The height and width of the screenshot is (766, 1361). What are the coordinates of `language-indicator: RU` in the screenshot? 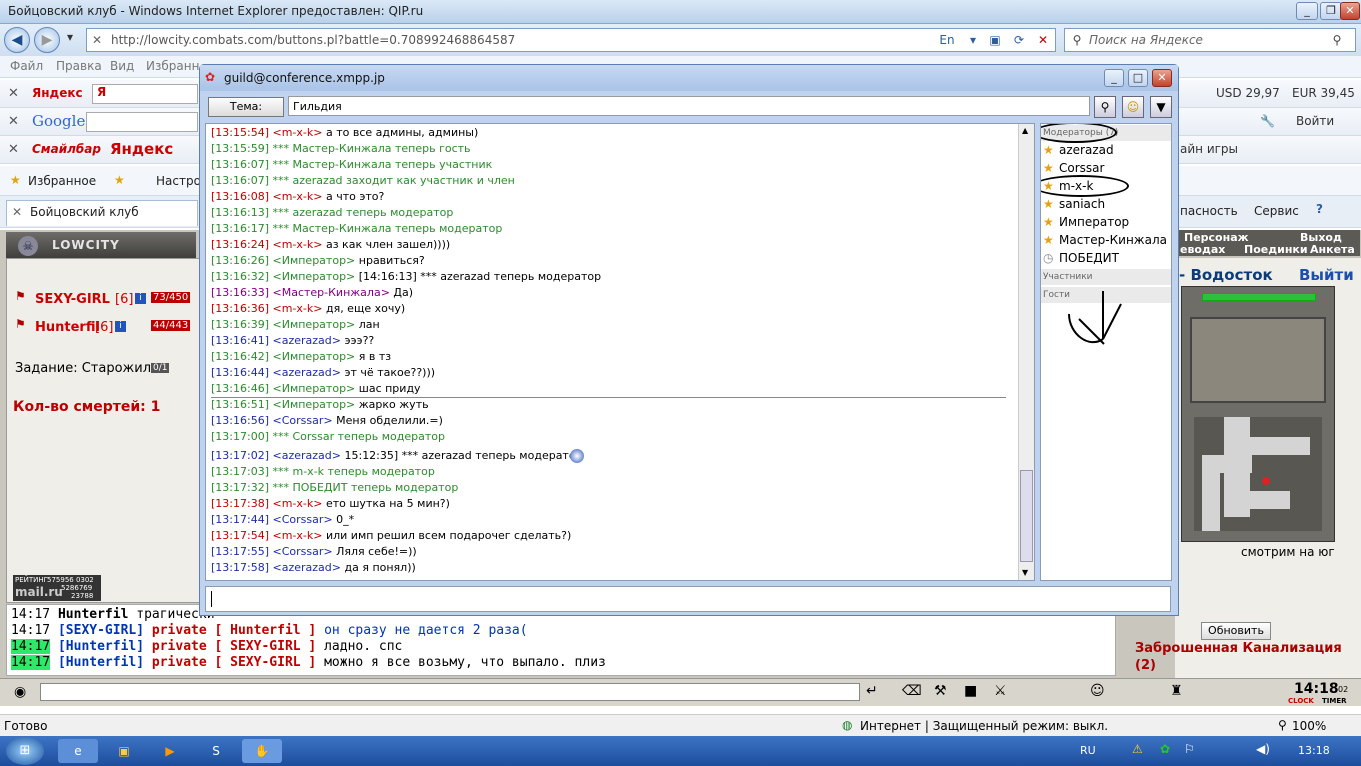 It's located at (1088, 750).